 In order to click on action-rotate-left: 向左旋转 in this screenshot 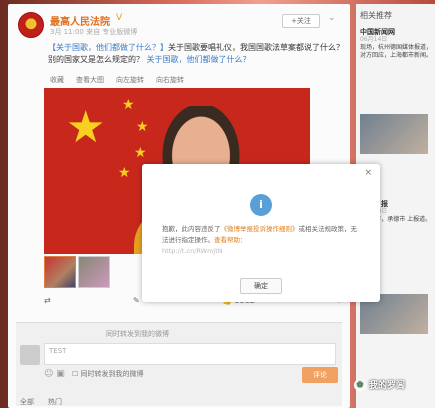, I will do `click(130, 80)`.